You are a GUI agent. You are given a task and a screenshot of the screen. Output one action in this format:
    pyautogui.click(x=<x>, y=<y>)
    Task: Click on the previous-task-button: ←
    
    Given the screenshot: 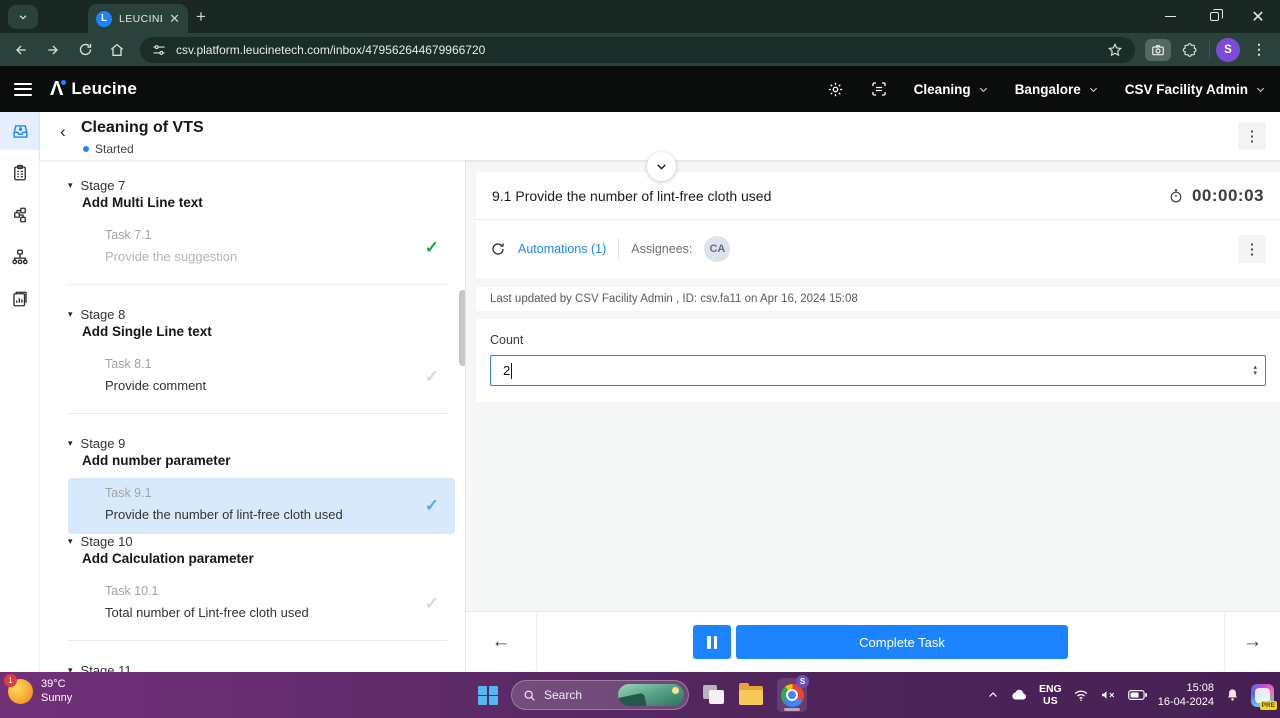 What is the action you would take?
    pyautogui.click(x=501, y=642)
    